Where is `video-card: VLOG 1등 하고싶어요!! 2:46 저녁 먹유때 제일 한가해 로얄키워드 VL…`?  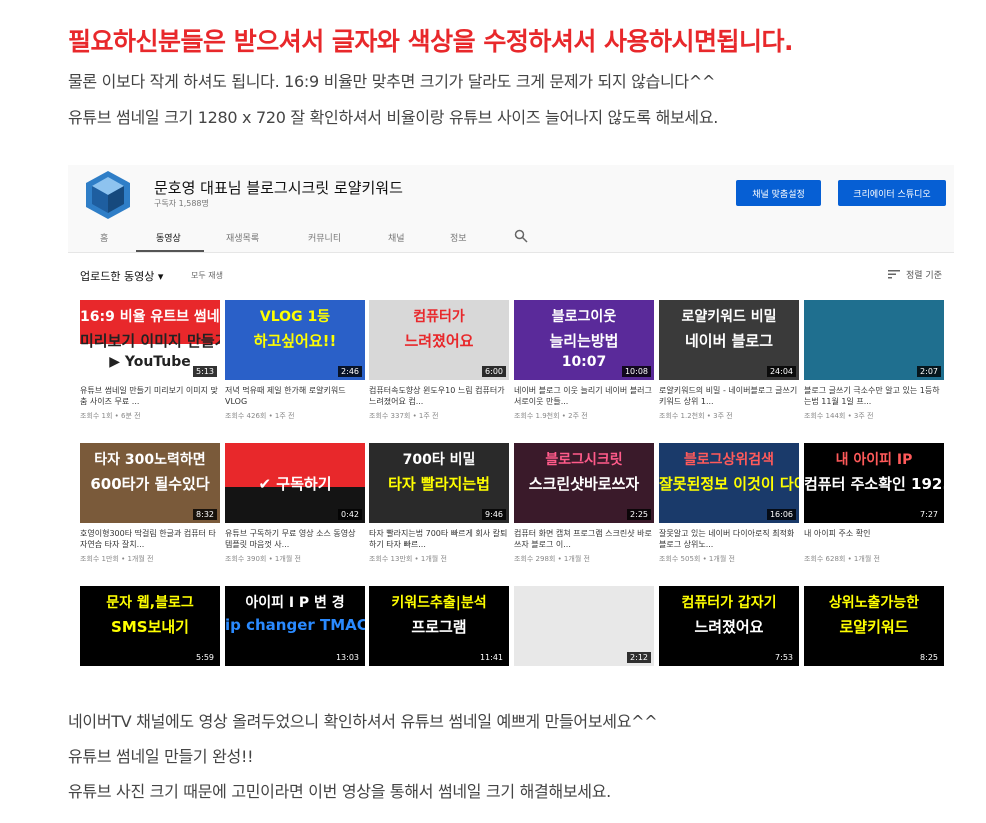
video-card: VLOG 1등 하고싶어요!! 2:46 저녁 먹유때 제일 한가해 로얄키워드 VL… is located at coordinates (295, 360).